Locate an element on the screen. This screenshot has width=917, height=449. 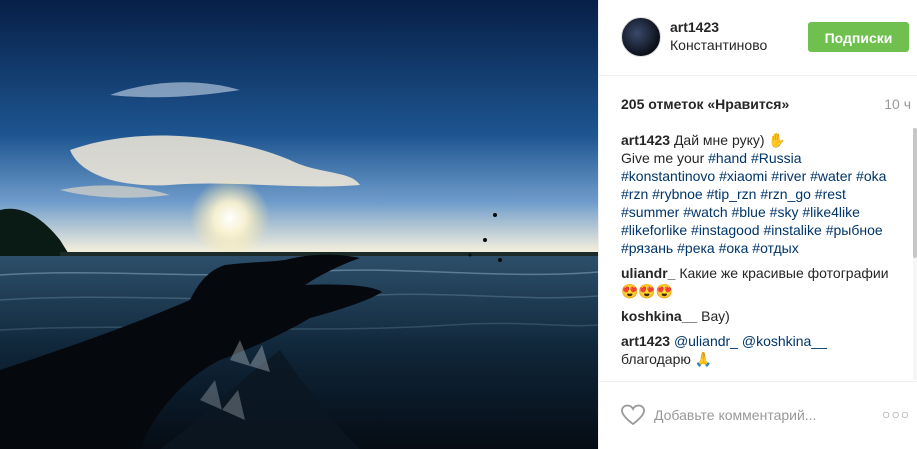
hashtag-link: #water is located at coordinates (831, 176).